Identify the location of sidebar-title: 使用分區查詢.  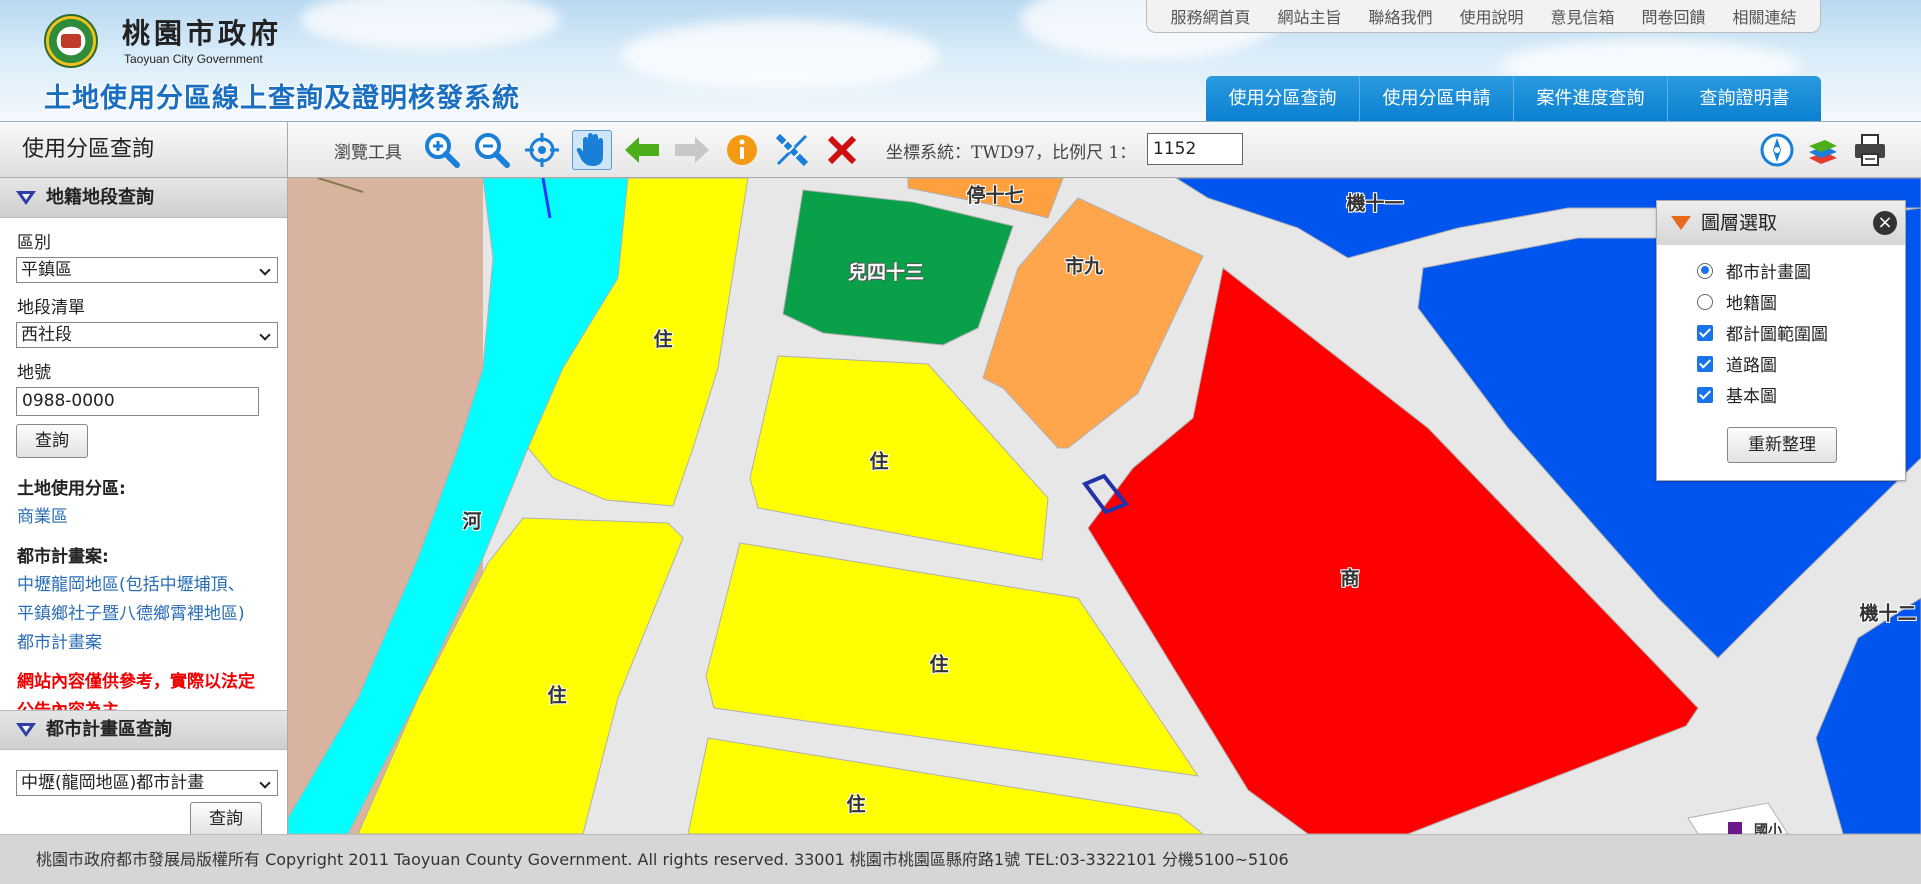
(143, 150).